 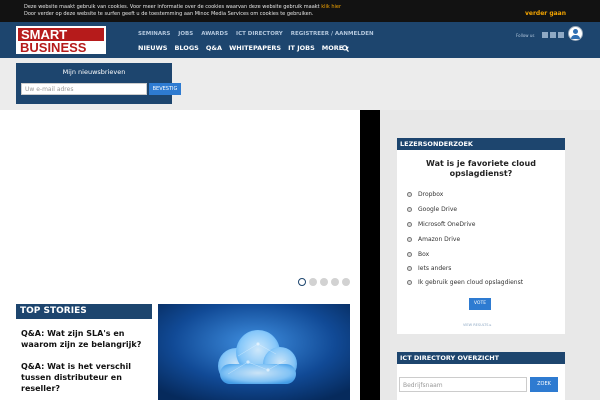 I want to click on nav-jobs: JOBS, so click(x=185, y=34).